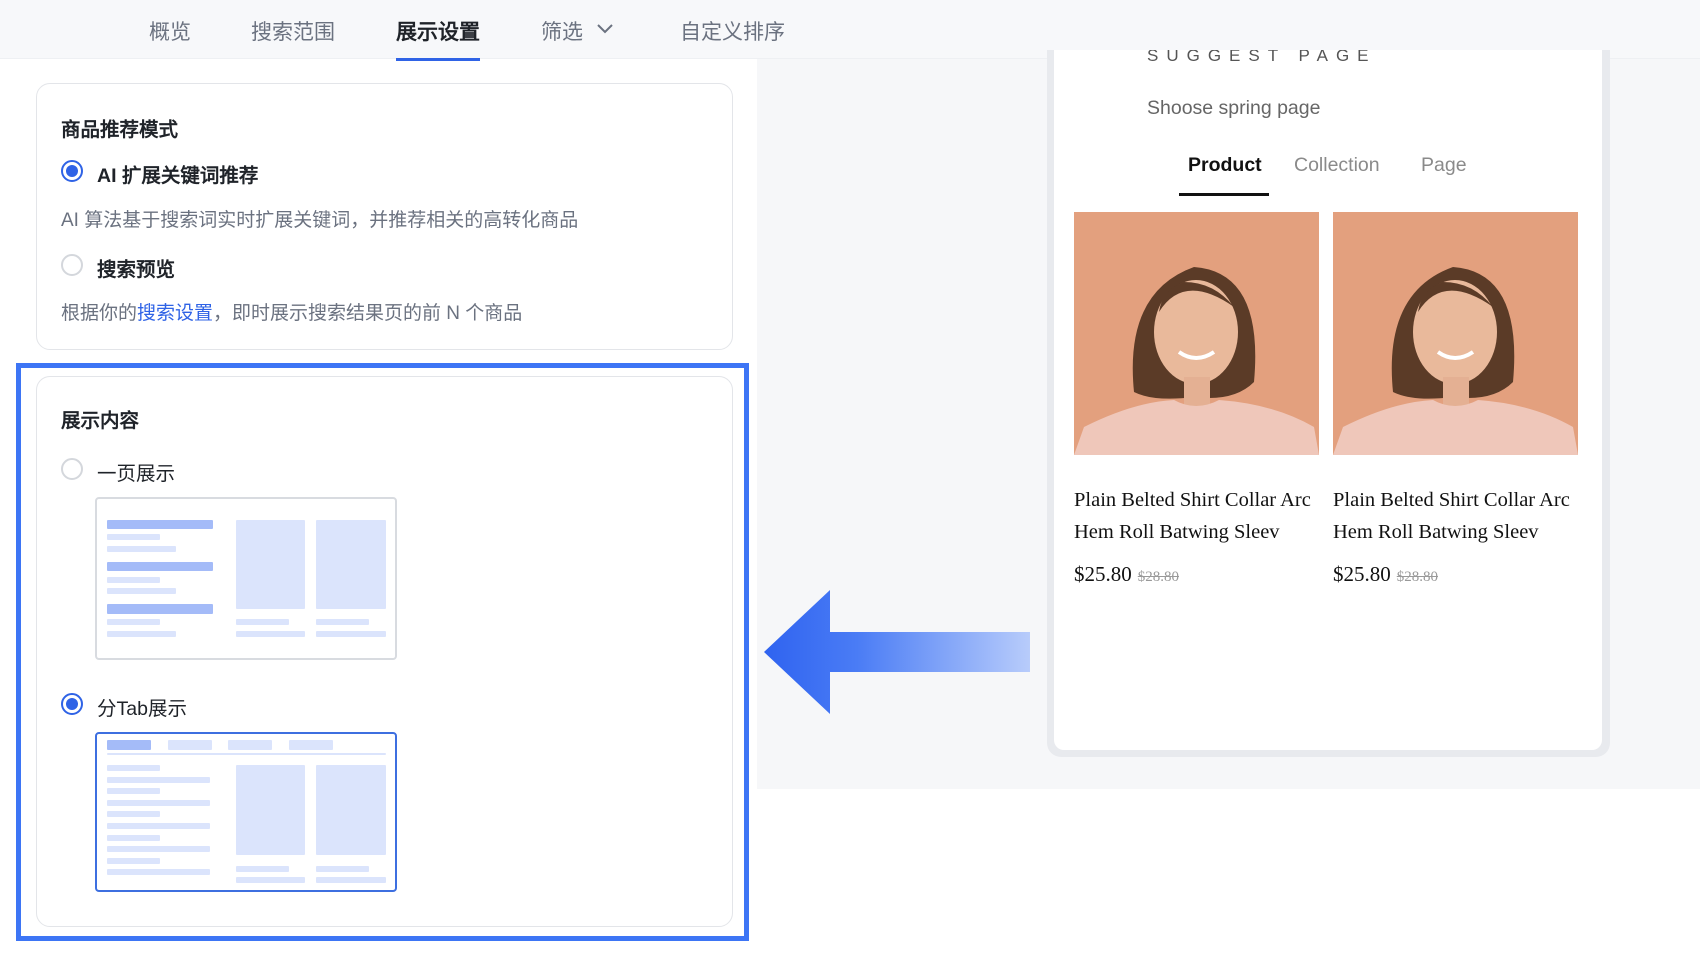  I want to click on option-desc: AI 算法基于搜索词实时扩展关键词，并推荐相关的高转化商品, so click(320, 220).